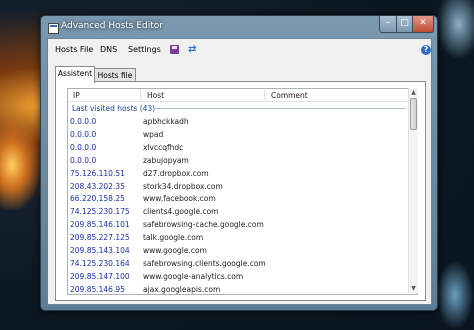 The height and width of the screenshot is (330, 474). What do you see at coordinates (100, 263) in the screenshot?
I see `row-ip: 74.125.230.164` at bounding box center [100, 263].